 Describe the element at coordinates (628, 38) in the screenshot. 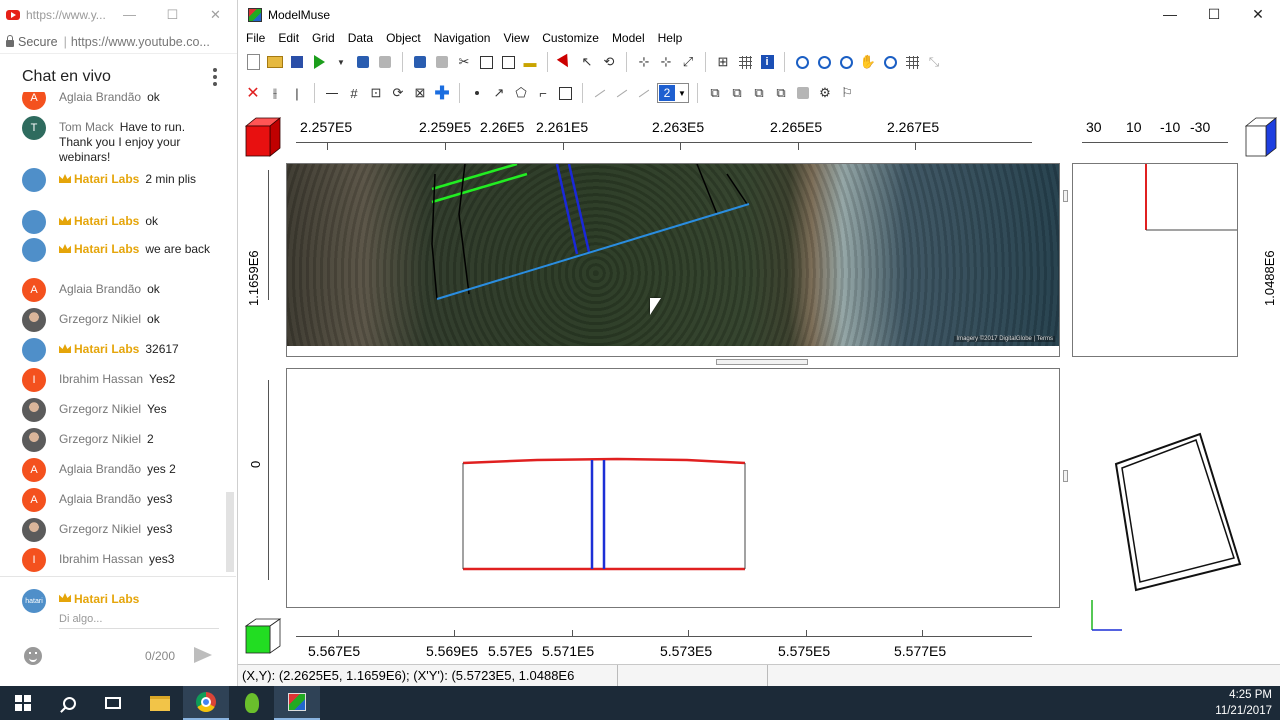

I see `menu-model: Model` at that location.